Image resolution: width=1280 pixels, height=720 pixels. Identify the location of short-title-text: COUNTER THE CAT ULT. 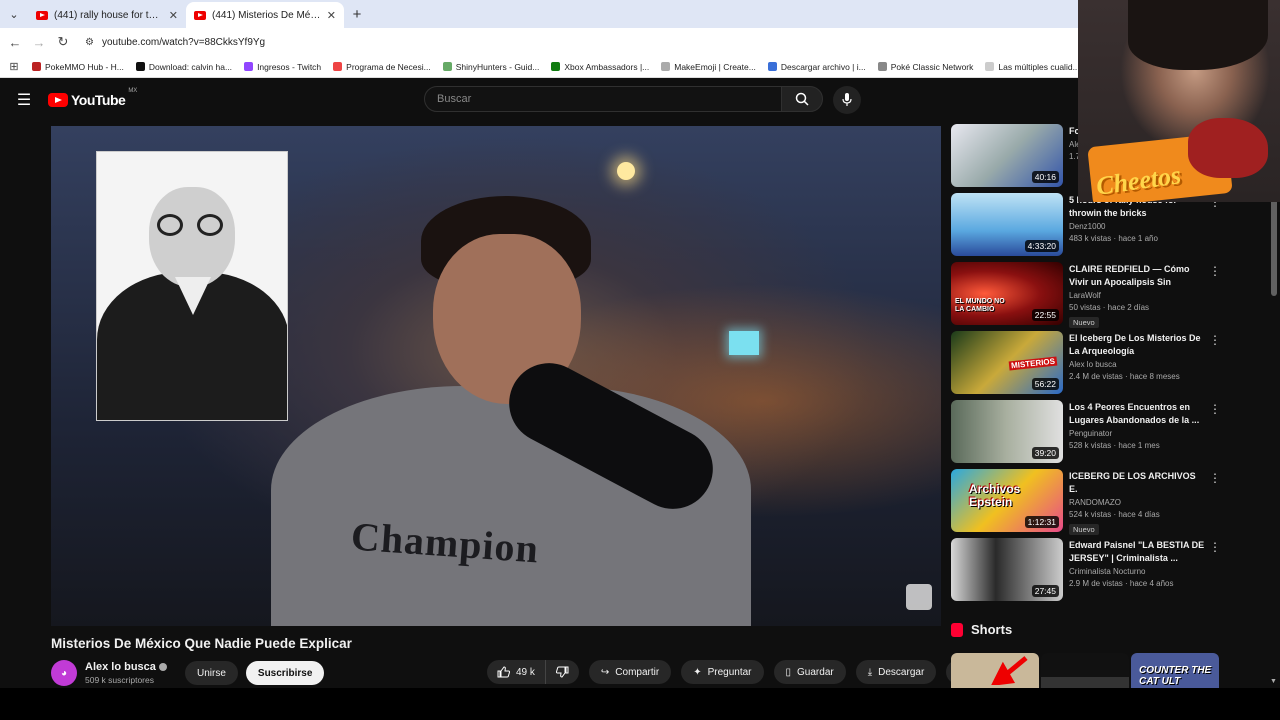
(1175, 676).